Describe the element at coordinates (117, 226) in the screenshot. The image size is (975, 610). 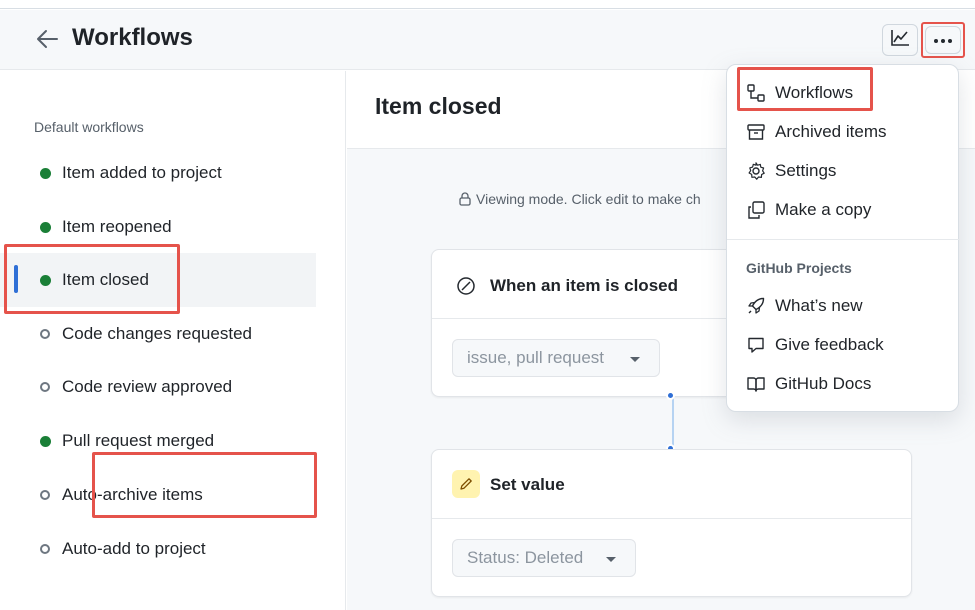
I see `sidebar-item-label: Item reopened` at that location.